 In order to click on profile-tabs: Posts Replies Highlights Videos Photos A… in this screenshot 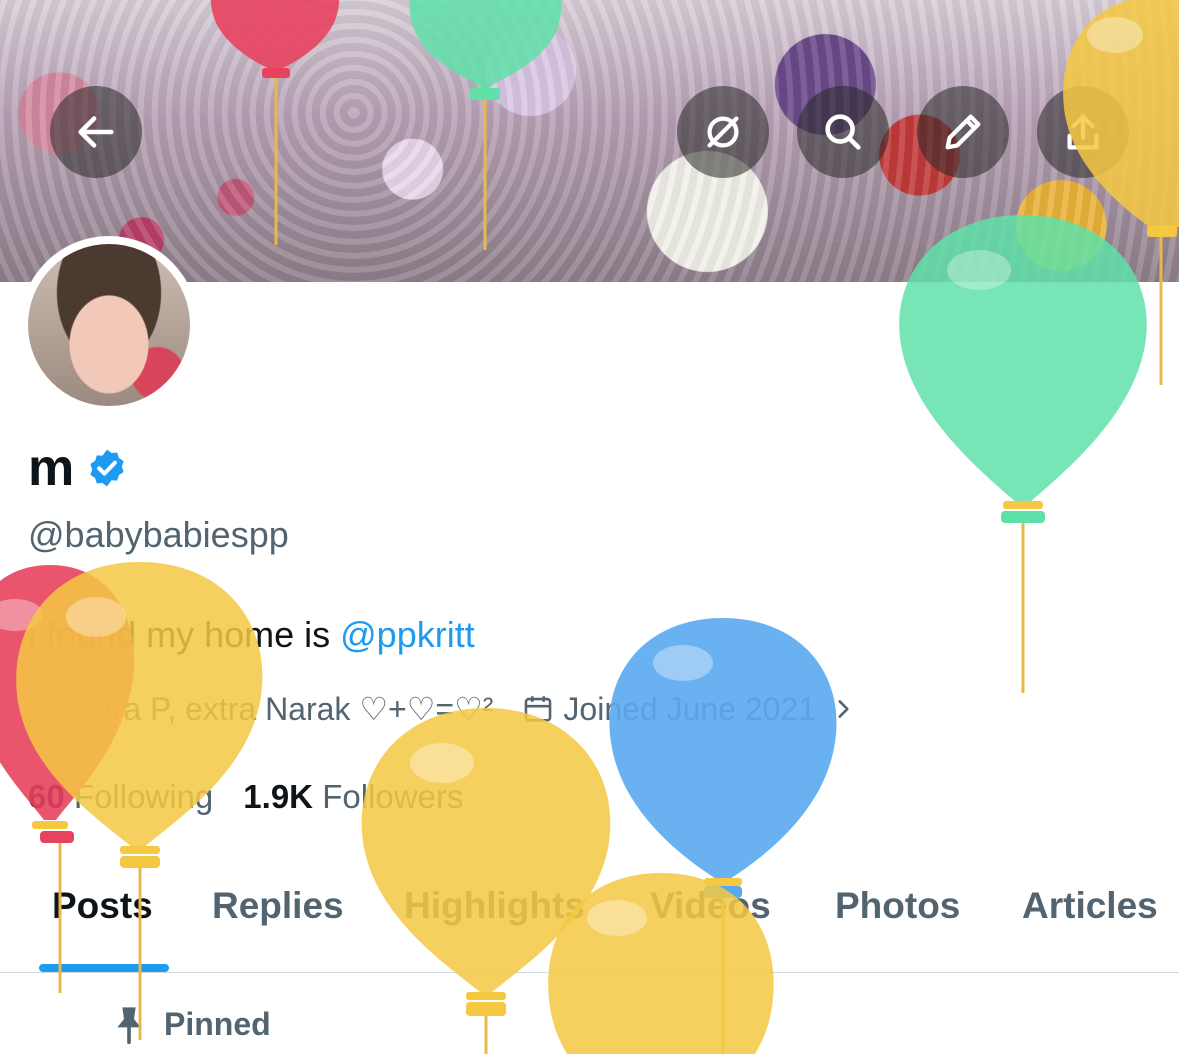, I will do `click(589, 926)`.